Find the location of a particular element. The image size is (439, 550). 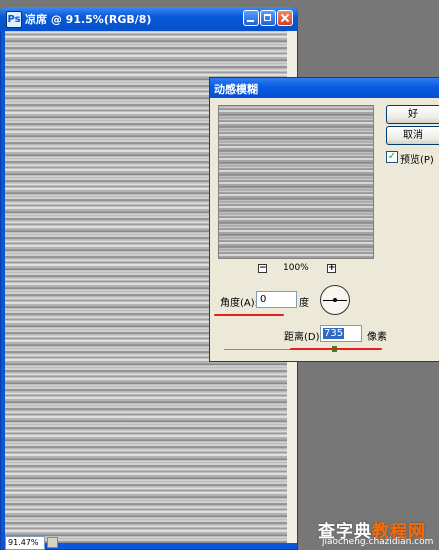

document-title: 凉席 @ 91.5%(RGB/8) is located at coordinates (88, 19).